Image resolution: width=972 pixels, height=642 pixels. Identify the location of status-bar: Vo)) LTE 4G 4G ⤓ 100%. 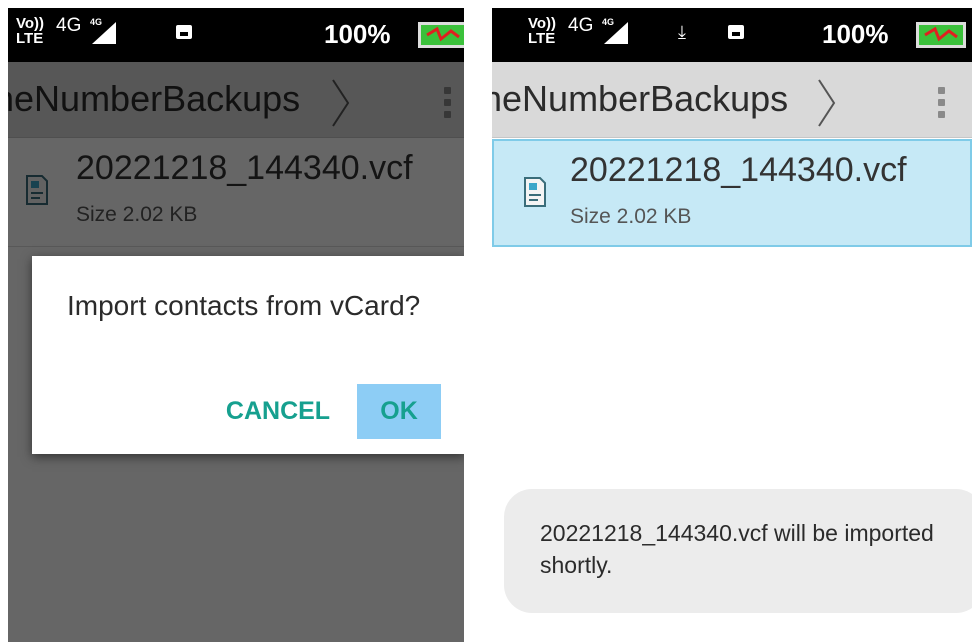
(732, 35).